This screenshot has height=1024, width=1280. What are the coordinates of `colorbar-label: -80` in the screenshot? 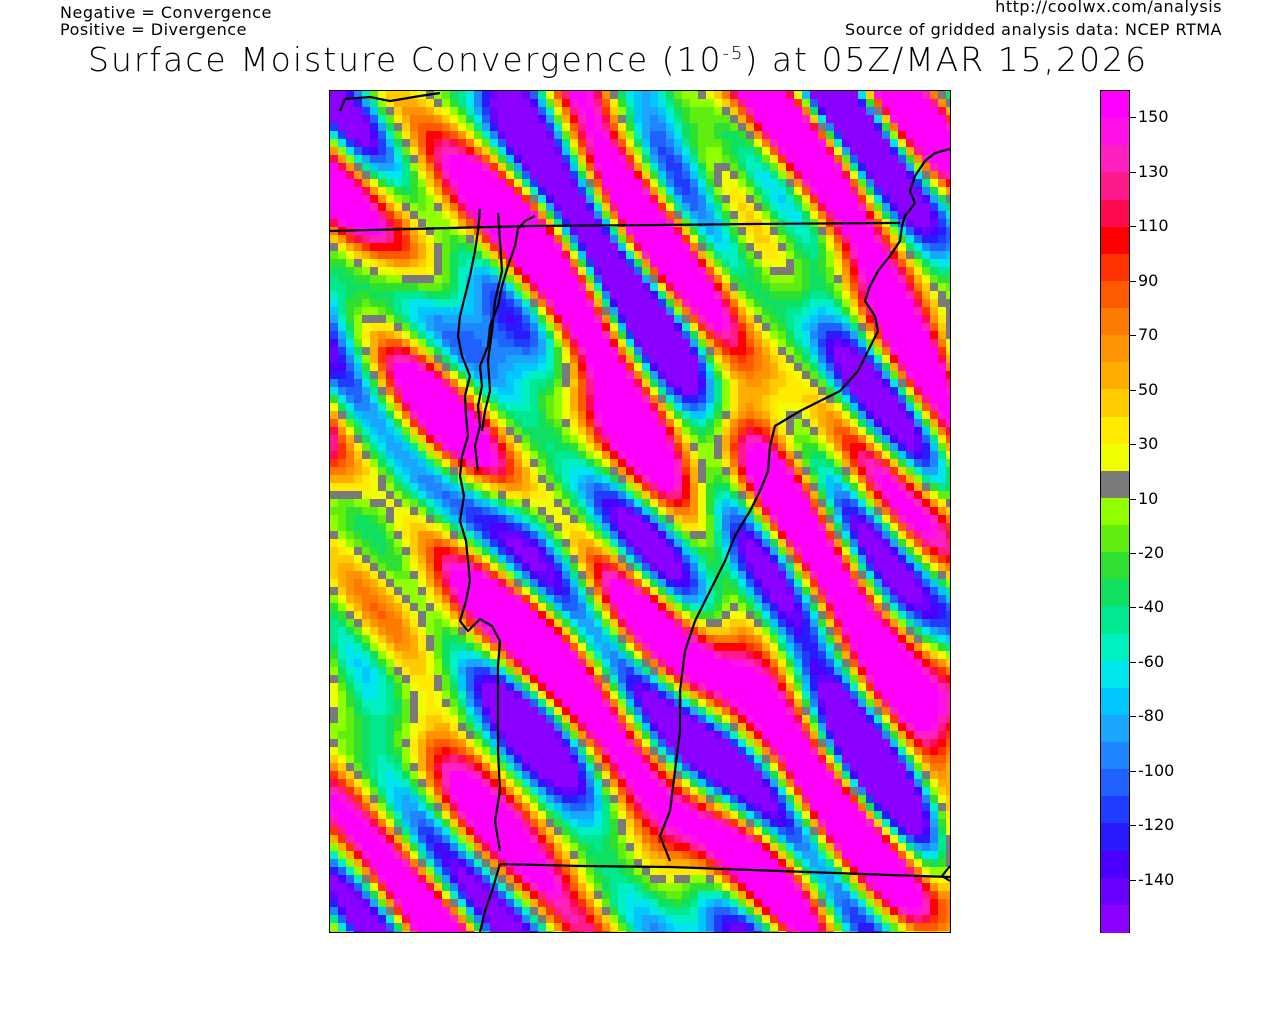 It's located at (1151, 715).